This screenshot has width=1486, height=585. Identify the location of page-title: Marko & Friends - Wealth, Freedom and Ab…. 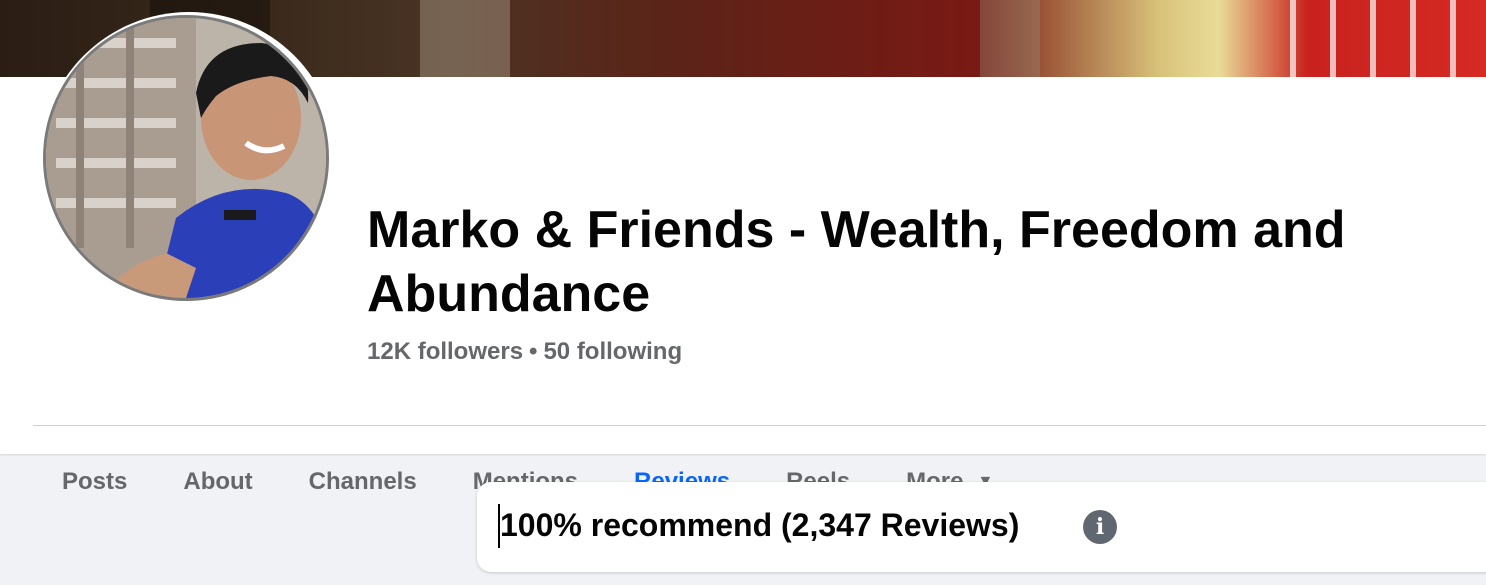
(856, 262).